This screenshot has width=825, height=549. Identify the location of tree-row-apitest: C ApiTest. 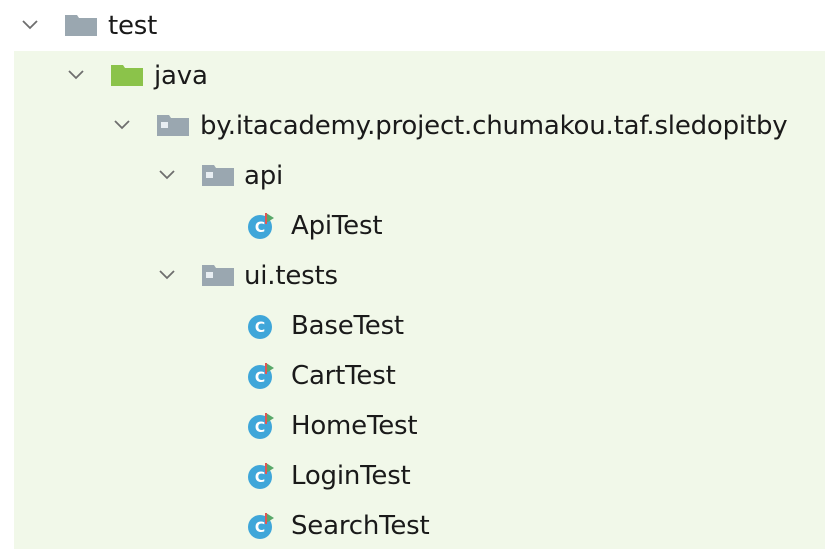
(419, 226).